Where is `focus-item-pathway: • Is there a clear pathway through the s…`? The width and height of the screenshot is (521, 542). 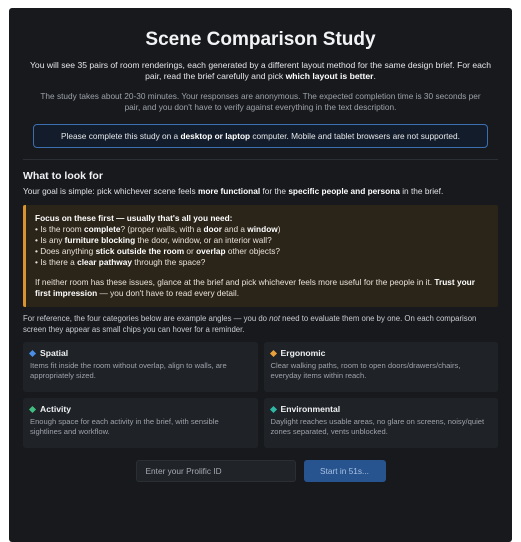
focus-item-pathway: • Is there a clear pathway through the s… is located at coordinates (120, 262).